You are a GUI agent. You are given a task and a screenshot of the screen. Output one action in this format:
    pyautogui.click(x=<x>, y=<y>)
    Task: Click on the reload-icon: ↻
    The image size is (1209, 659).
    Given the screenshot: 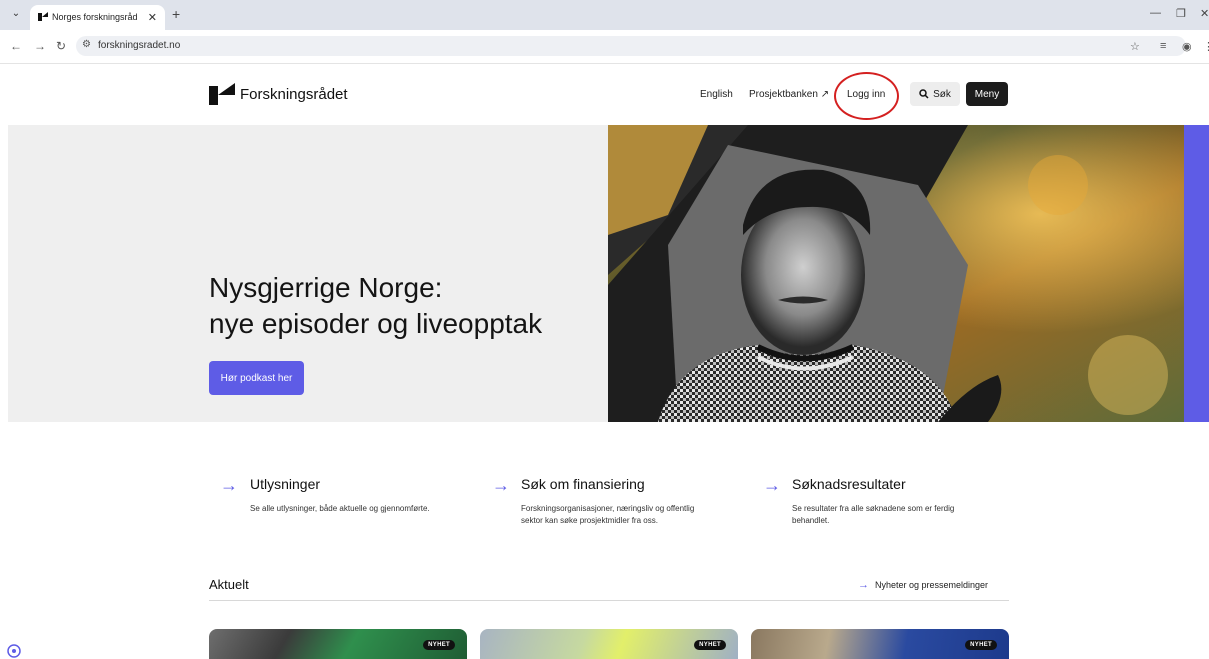 What is the action you would take?
    pyautogui.click(x=61, y=46)
    